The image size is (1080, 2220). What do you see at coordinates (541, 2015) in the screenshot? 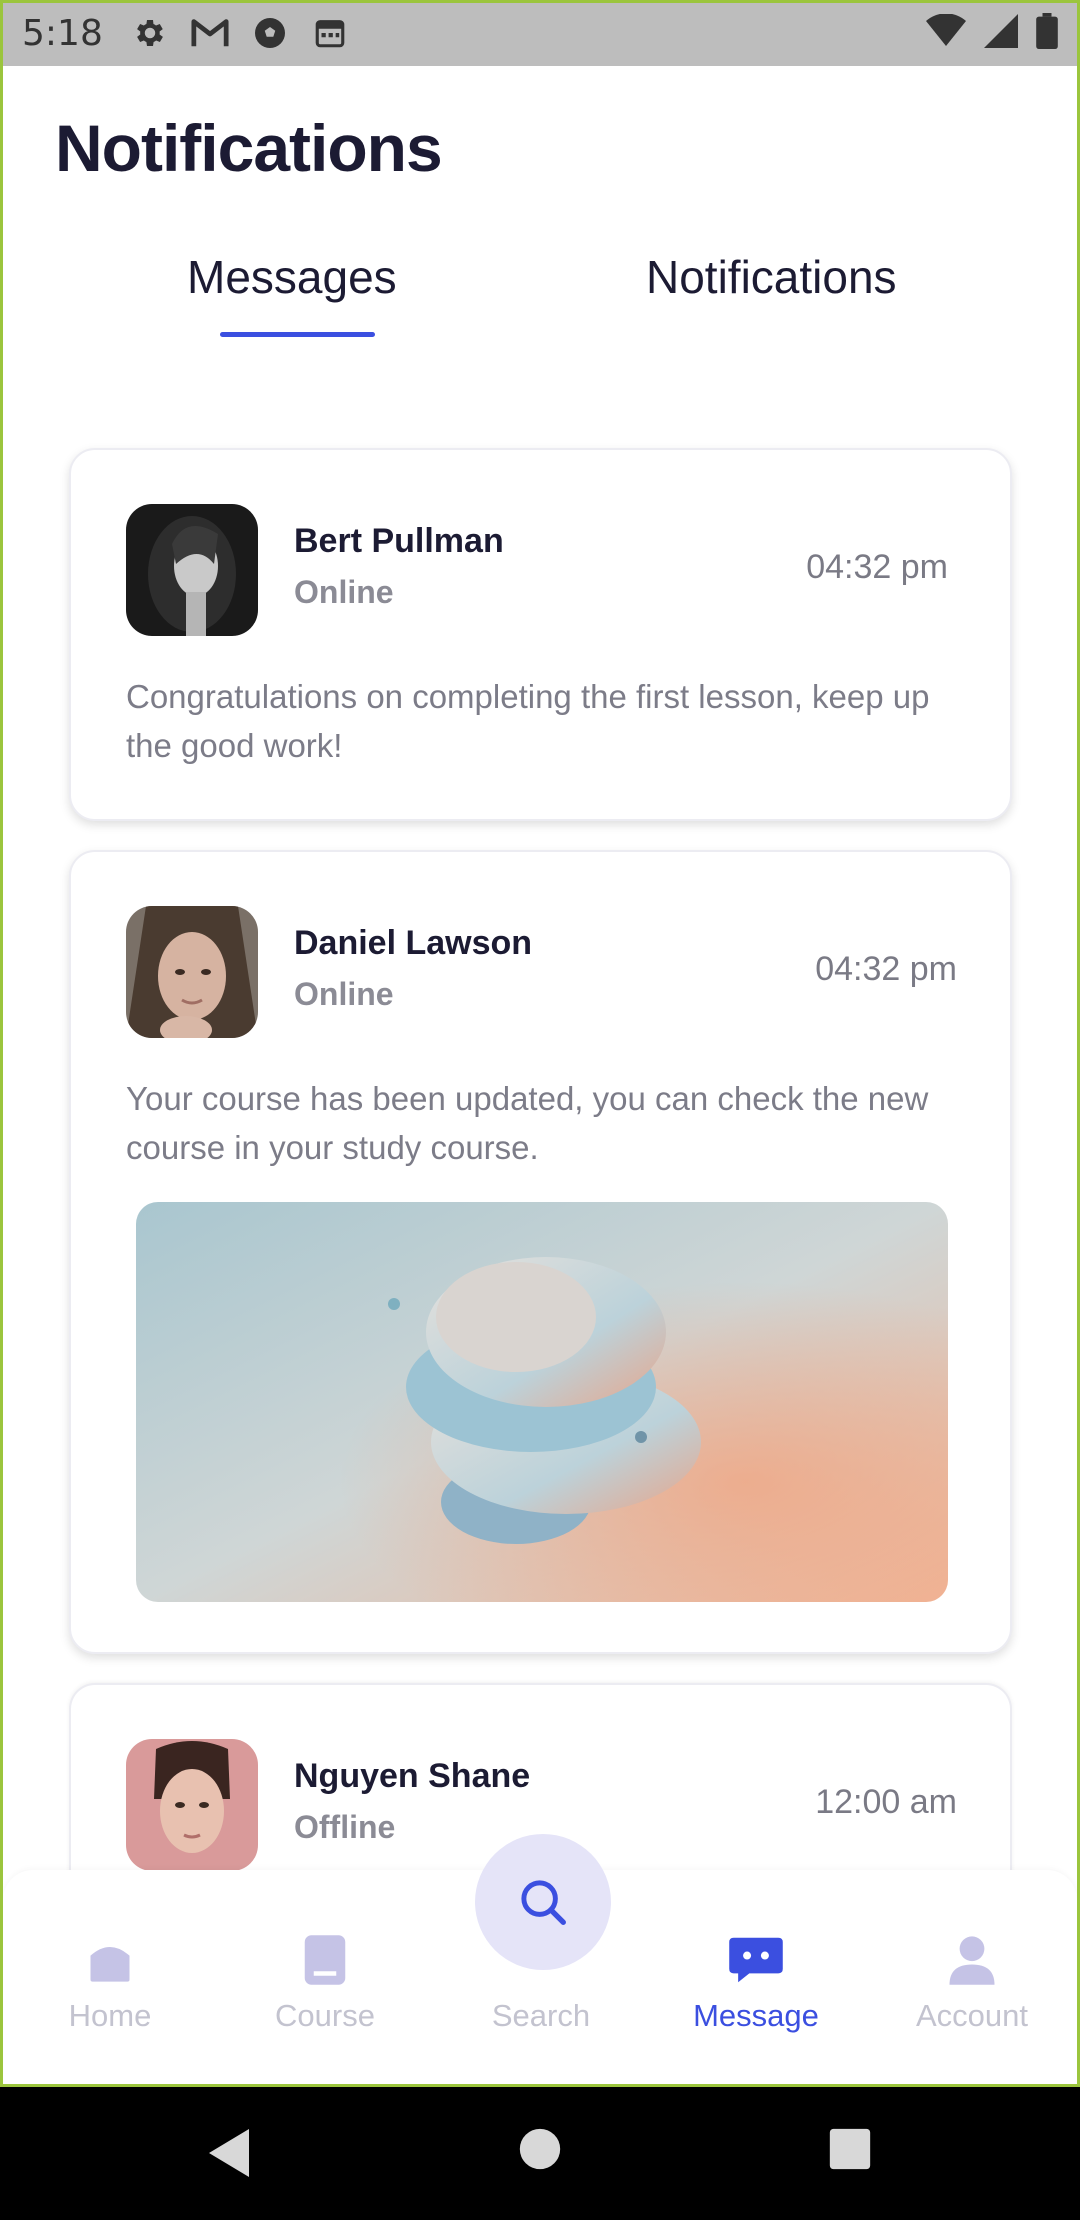
I see `nav-label: Search` at bounding box center [541, 2015].